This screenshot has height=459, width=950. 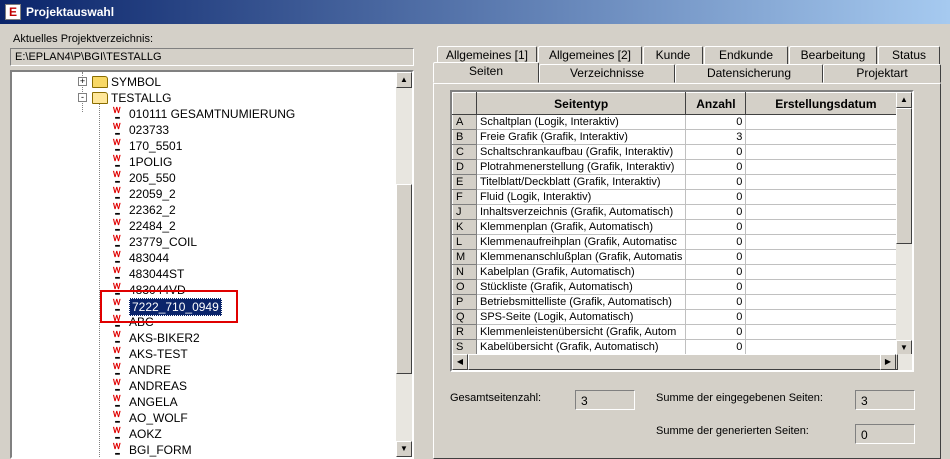 What do you see at coordinates (202, 434) in the screenshot?
I see `tree-item-project: Ꮃ ▪▪▪ AOKZ` at bounding box center [202, 434].